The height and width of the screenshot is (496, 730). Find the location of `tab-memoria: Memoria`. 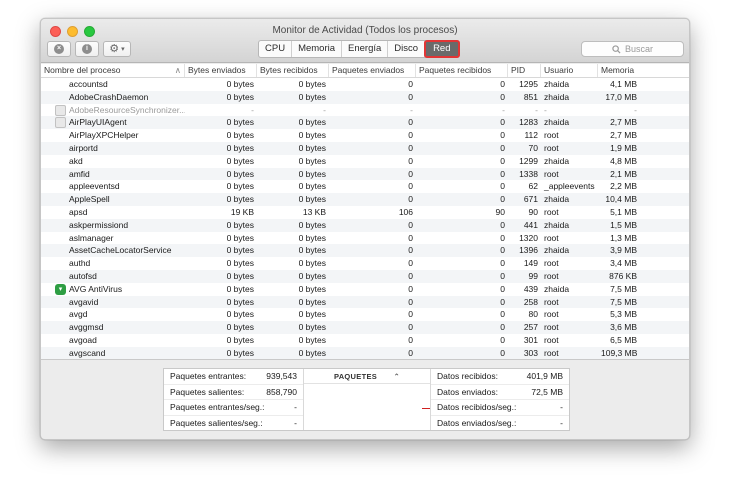

tab-memoria: Memoria is located at coordinates (317, 49).